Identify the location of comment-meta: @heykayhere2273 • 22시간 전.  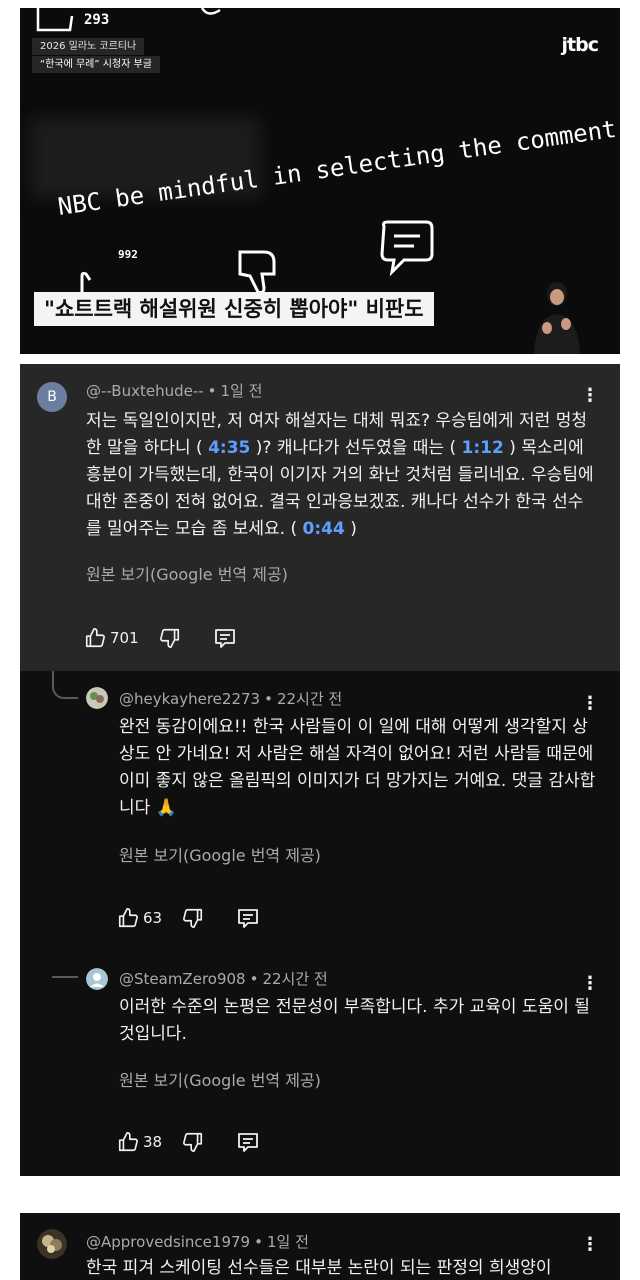
(231, 699).